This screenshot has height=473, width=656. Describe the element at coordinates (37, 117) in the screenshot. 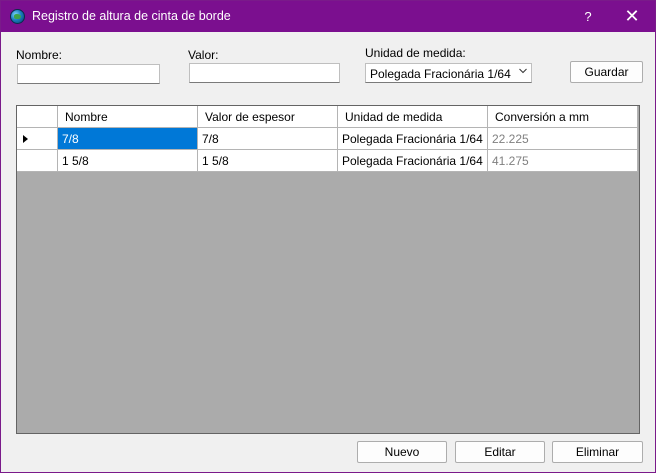

I see `row-header-corner` at that location.